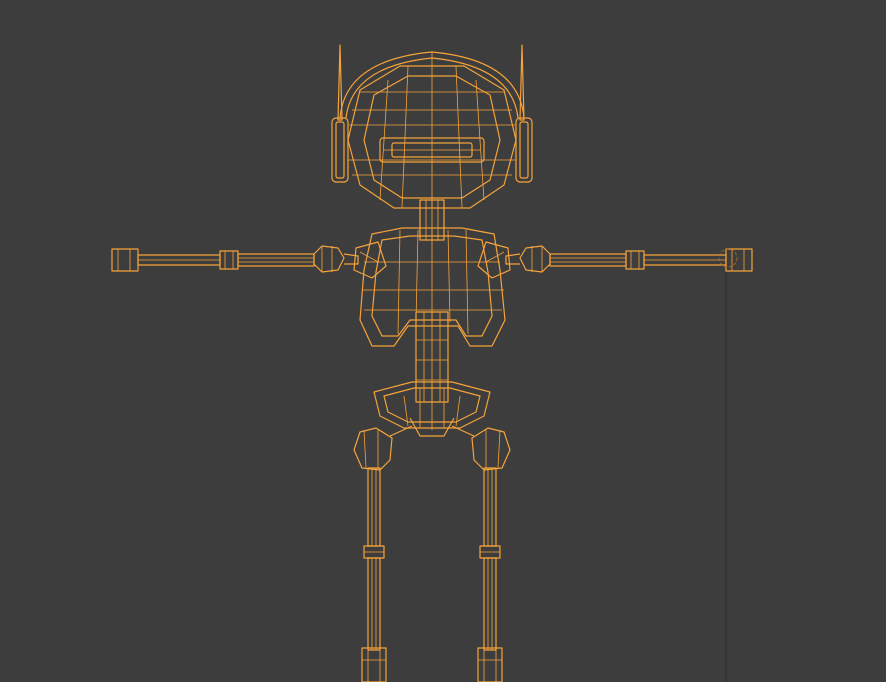  Describe the element at coordinates (235, 259) in the screenshot. I see `robot-left-arm` at that location.